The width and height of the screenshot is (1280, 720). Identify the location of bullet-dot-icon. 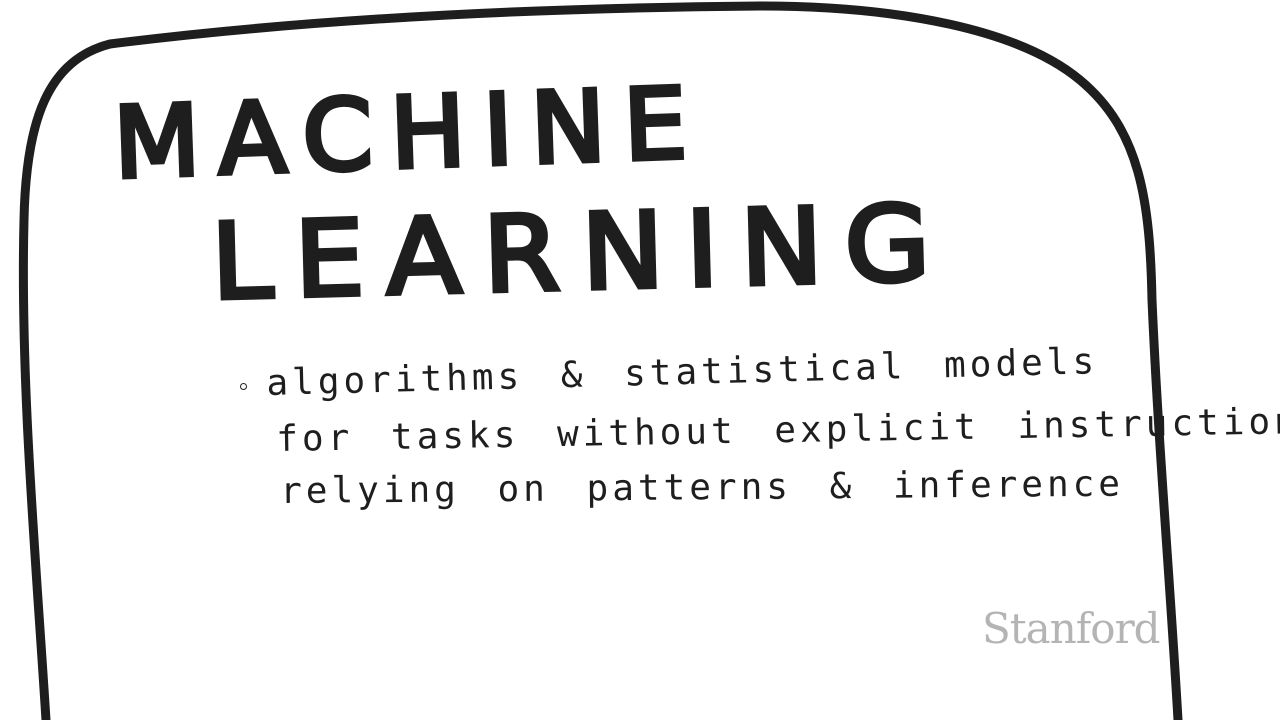
(243, 386).